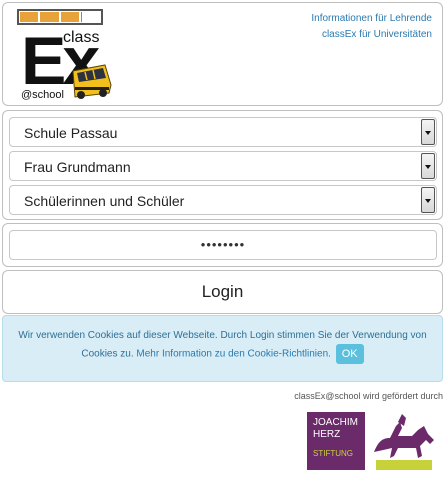  I want to click on login-button: Login, so click(222, 292).